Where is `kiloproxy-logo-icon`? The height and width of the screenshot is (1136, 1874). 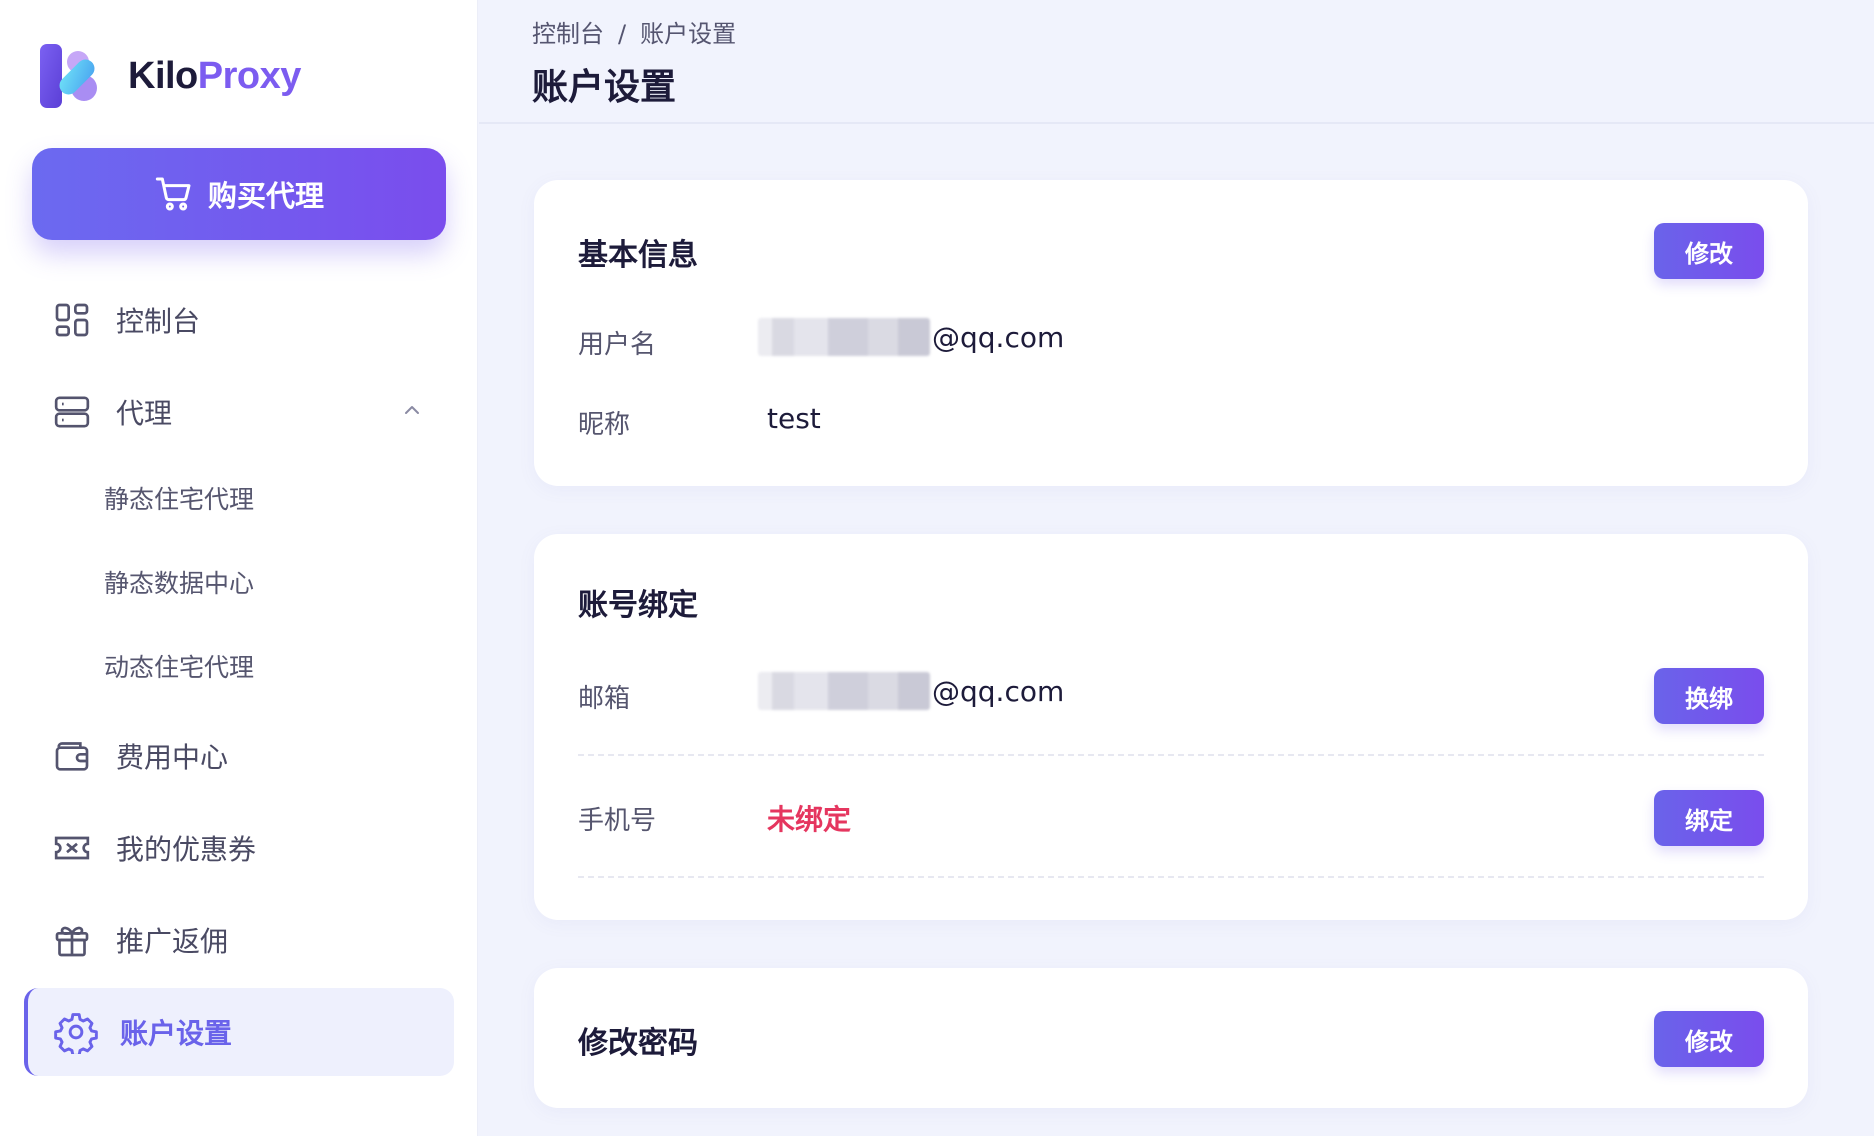 kiloproxy-logo-icon is located at coordinates (68, 76).